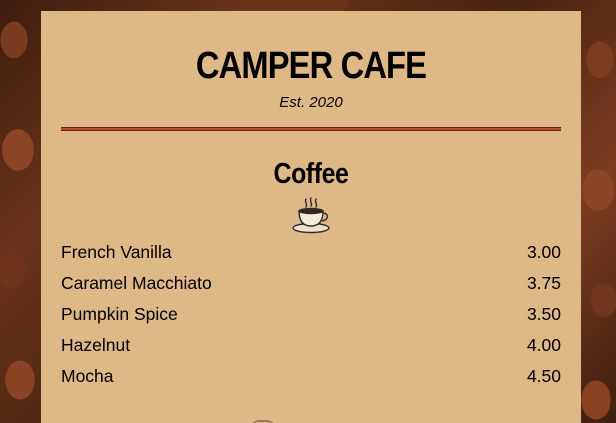 The width and height of the screenshot is (616, 423). What do you see at coordinates (96, 345) in the screenshot?
I see `coffee-flavor: Hazelnut` at bounding box center [96, 345].